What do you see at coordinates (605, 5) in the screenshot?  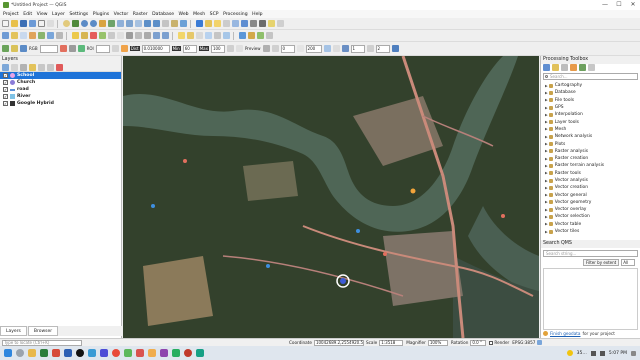 I see `minimize-button: —` at bounding box center [605, 5].